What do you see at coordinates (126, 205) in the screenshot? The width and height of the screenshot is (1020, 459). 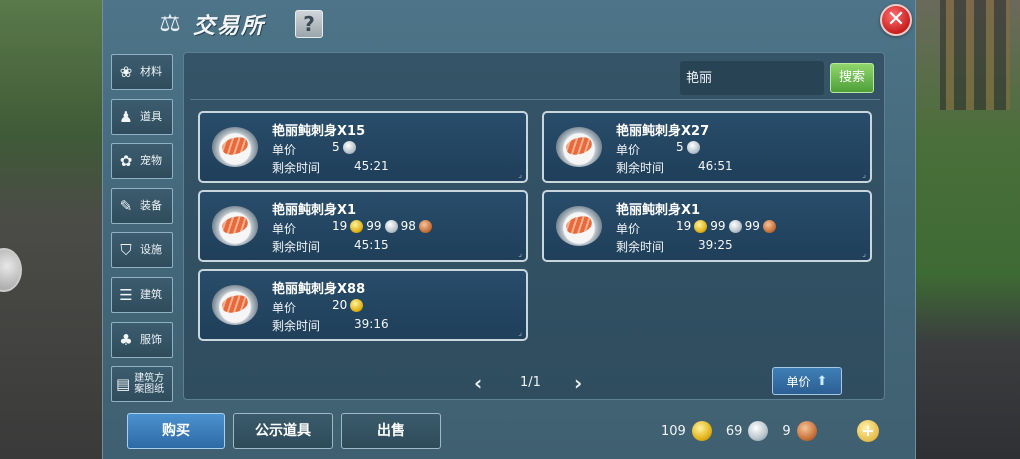 I see `equipment-icon: ✎` at bounding box center [126, 205].